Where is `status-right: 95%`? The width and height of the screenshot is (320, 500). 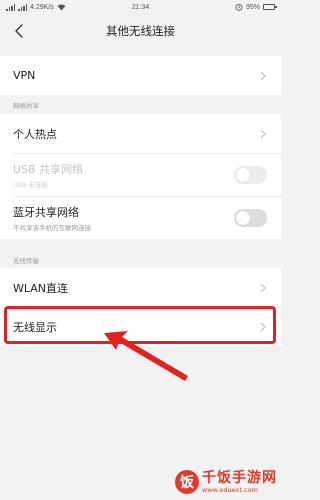
status-right: 95% is located at coordinates (256, 7).